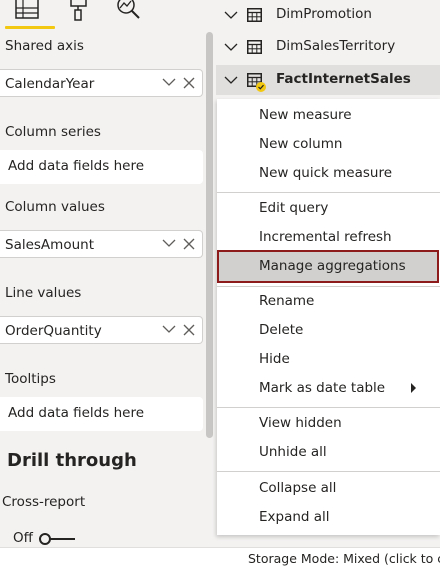 This screenshot has height=571, width=440. I want to click on field-well-line-values: OrderQuantity, so click(101, 330).